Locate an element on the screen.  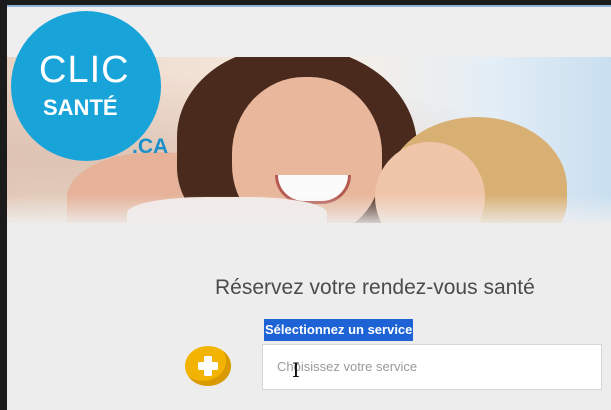
hero-fade is located at coordinates (309, 210).